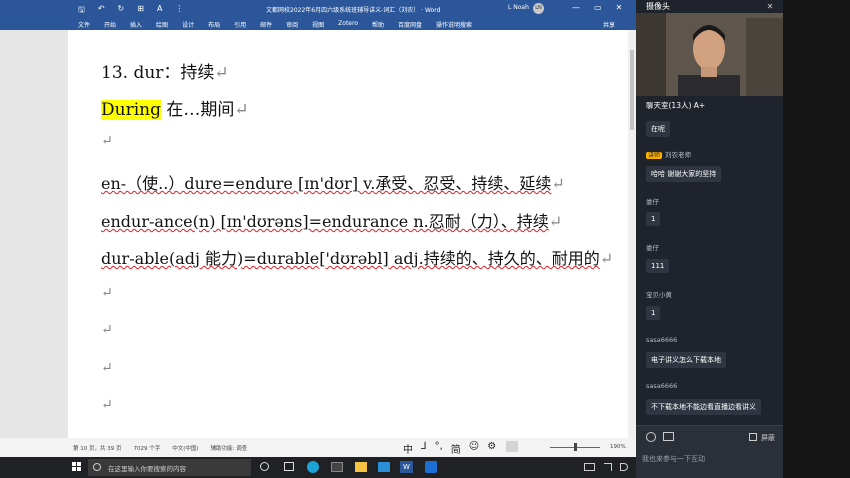  I want to click on chat-message: 在呢, so click(658, 129).